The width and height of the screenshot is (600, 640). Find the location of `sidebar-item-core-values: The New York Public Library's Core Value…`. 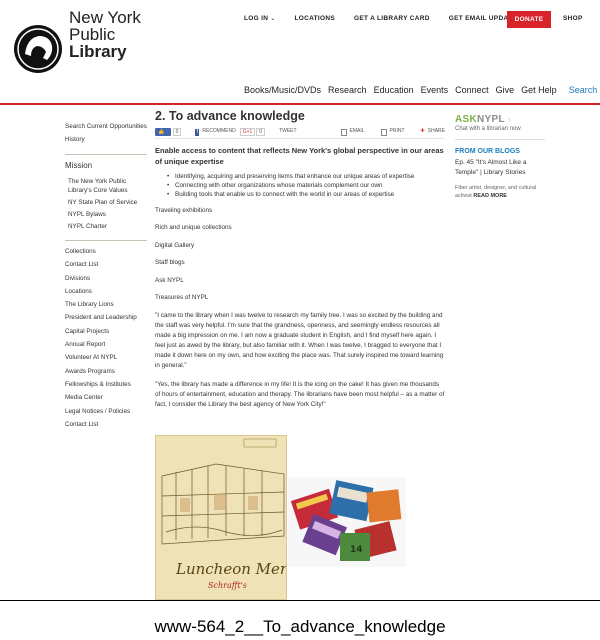

sidebar-item-core-values: The New York Public Library's Core Value… is located at coordinates (107, 186).